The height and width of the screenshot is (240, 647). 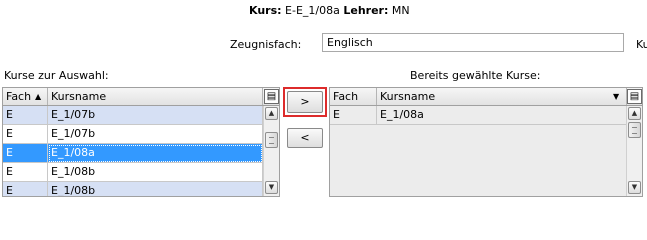 I want to click on grid-header: Fach ▲ Kursname ▤, so click(x=141, y=97).